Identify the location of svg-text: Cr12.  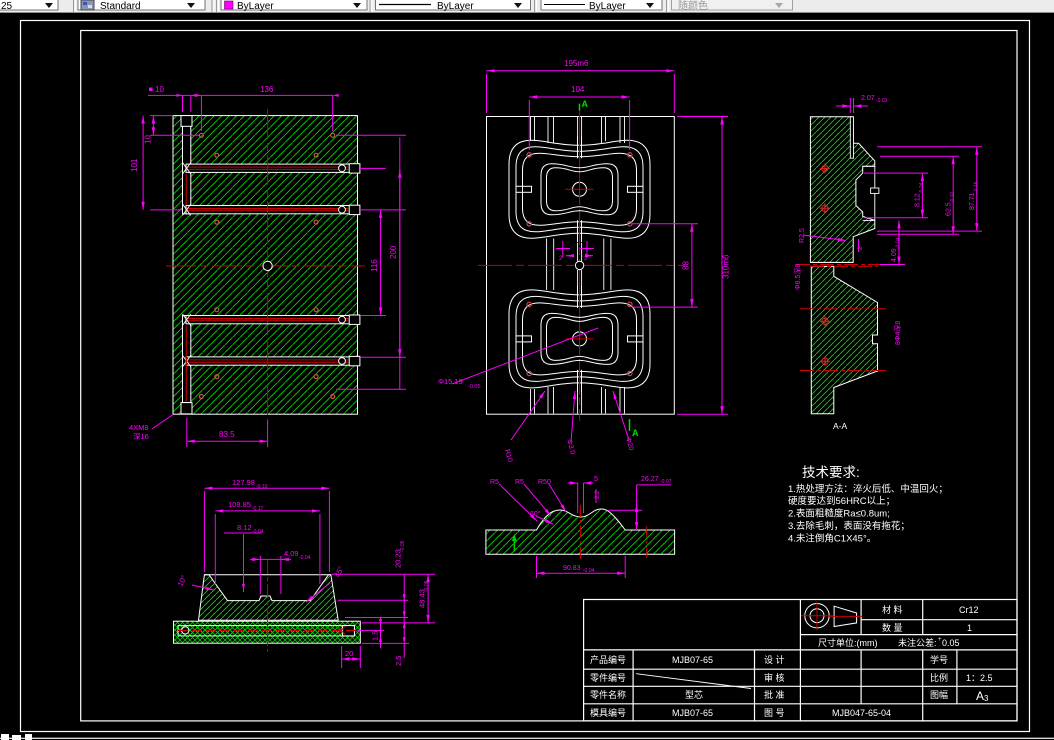
(969, 610).